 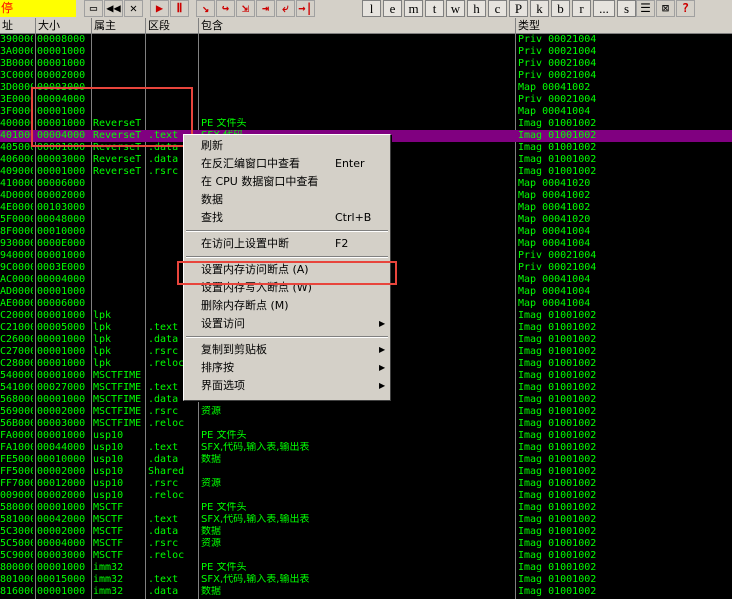 What do you see at coordinates (64, 25) in the screenshot?
I see `header-size: 大小` at bounding box center [64, 25].